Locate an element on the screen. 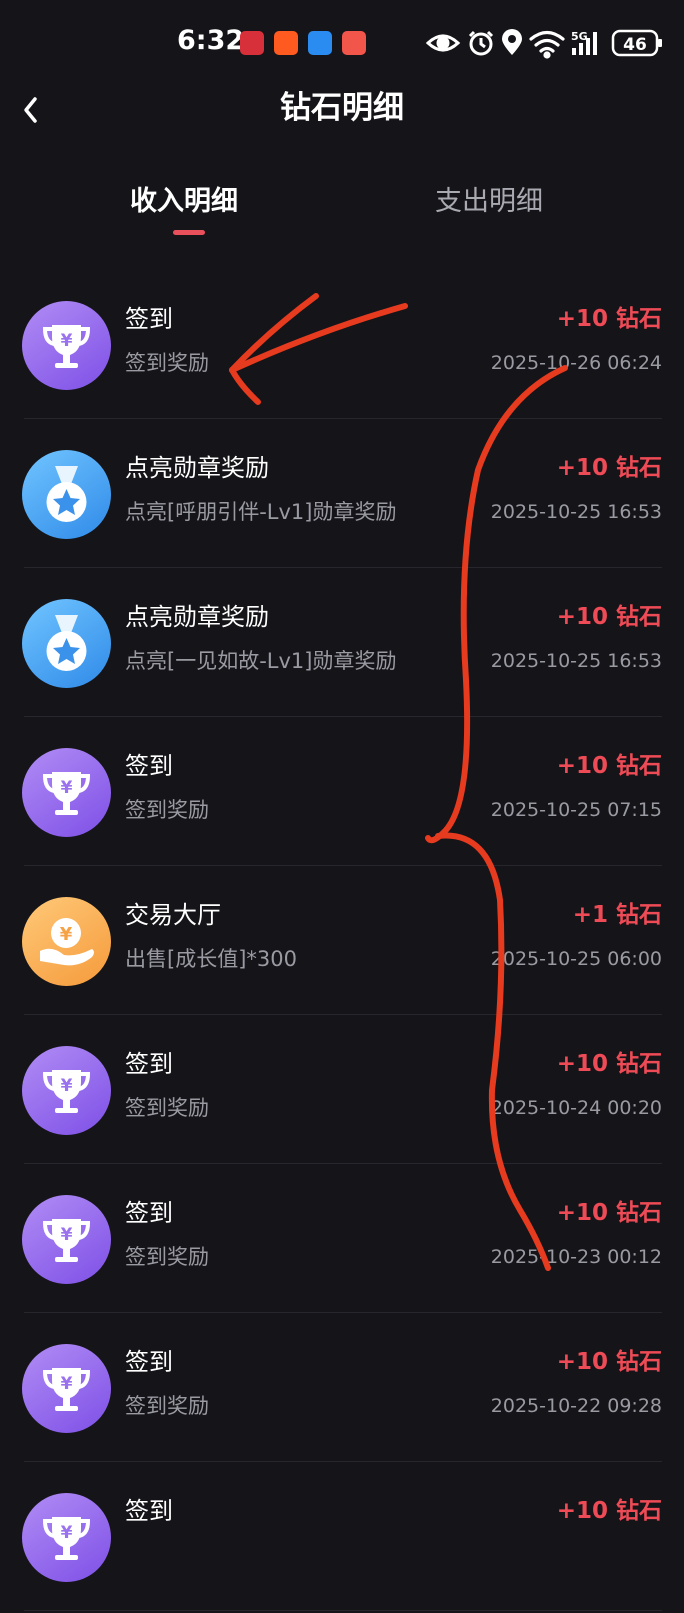  battery-level: 46 is located at coordinates (635, 45).